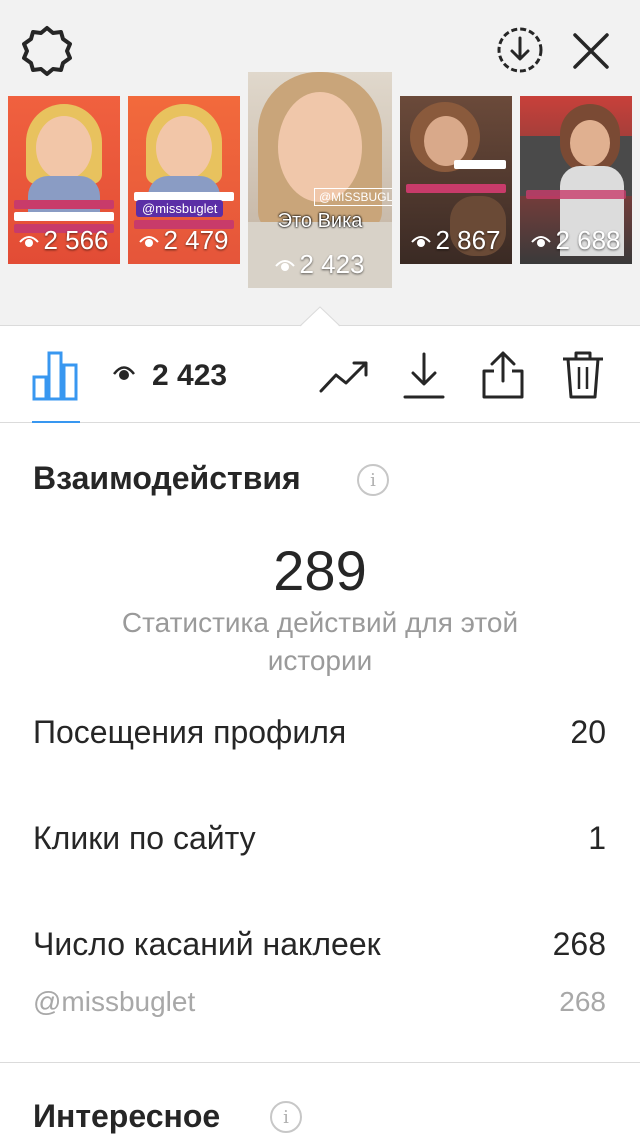 This screenshot has height=1136, width=640. What do you see at coordinates (424, 376) in the screenshot?
I see `download-icon` at bounding box center [424, 376].